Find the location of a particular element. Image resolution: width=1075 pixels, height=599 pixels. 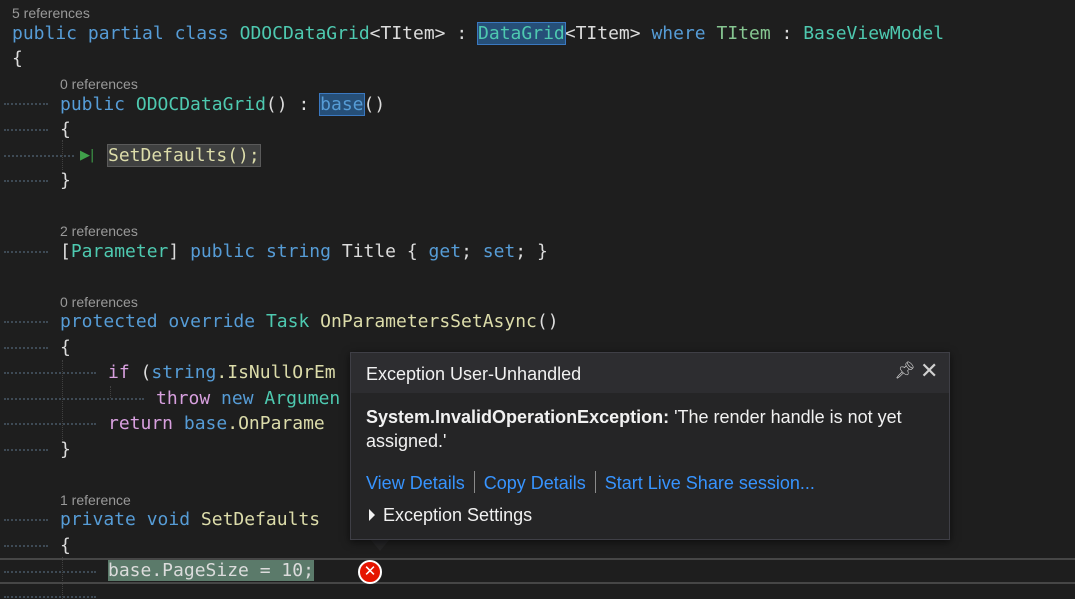

type-param: TItem is located at coordinates (743, 33).